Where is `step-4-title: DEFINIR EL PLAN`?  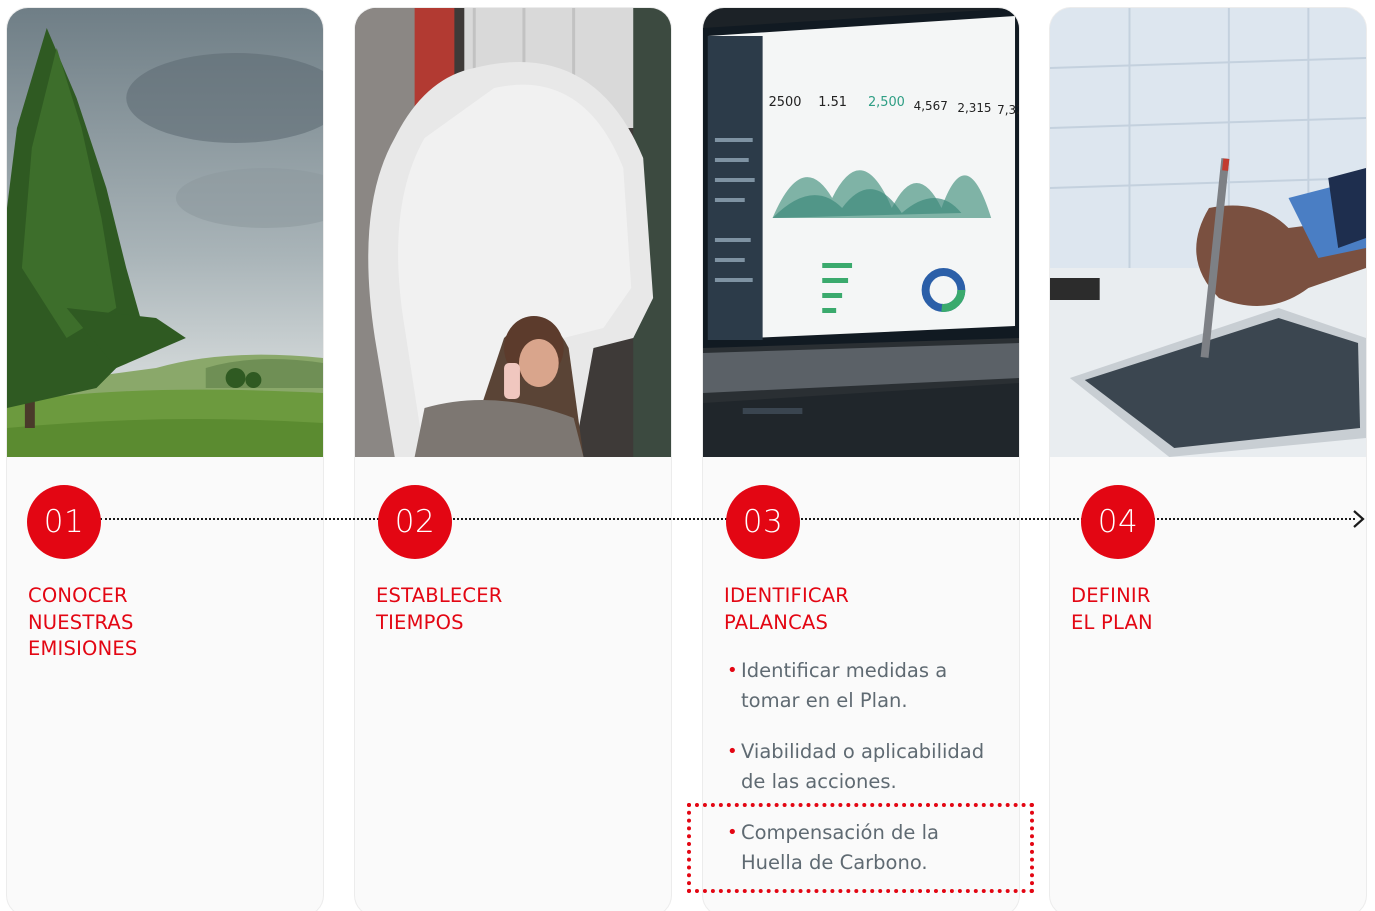
step-4-title: DEFINIR EL PLAN is located at coordinates (1112, 609).